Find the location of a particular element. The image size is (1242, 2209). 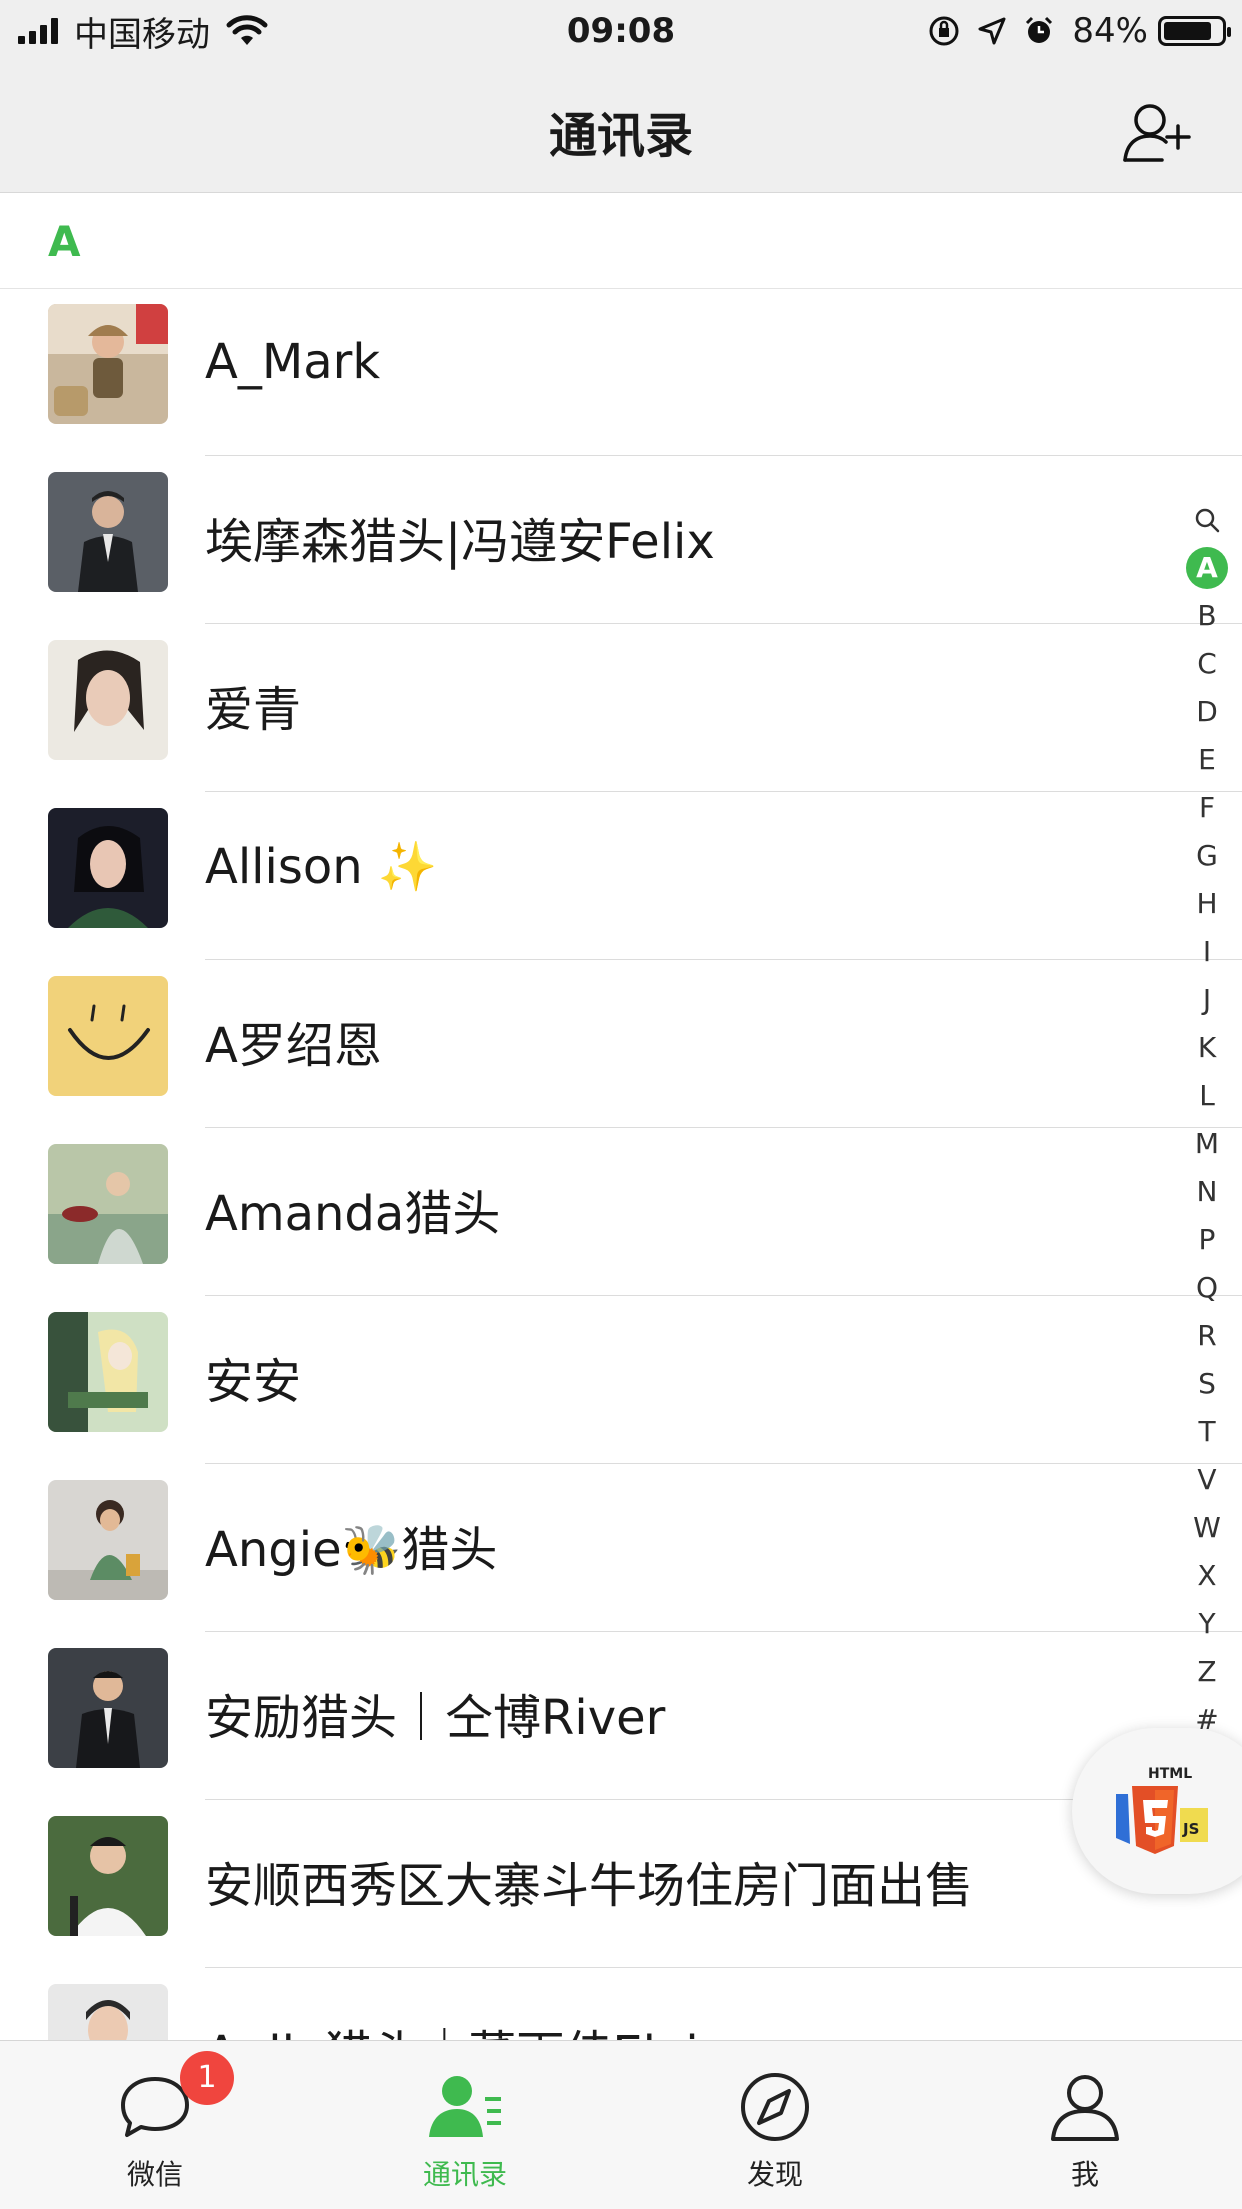

index-letter: M is located at coordinates (1207, 1144).